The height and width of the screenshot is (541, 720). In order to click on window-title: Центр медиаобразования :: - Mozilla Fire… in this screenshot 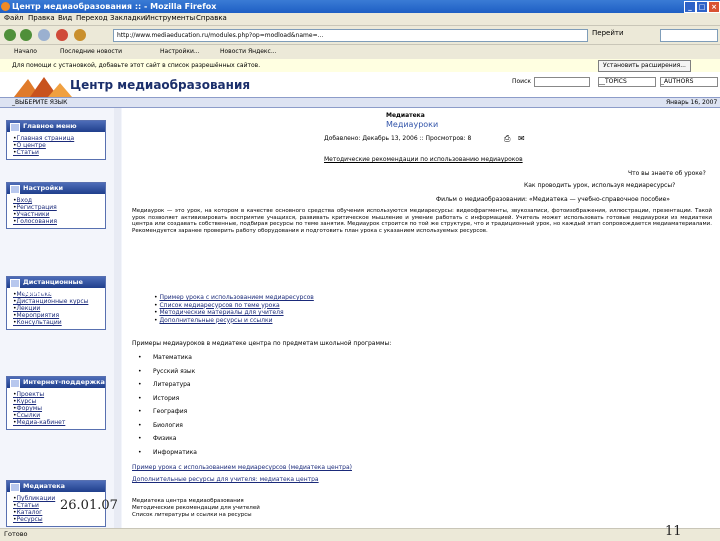, I will do `click(114, 6)`.